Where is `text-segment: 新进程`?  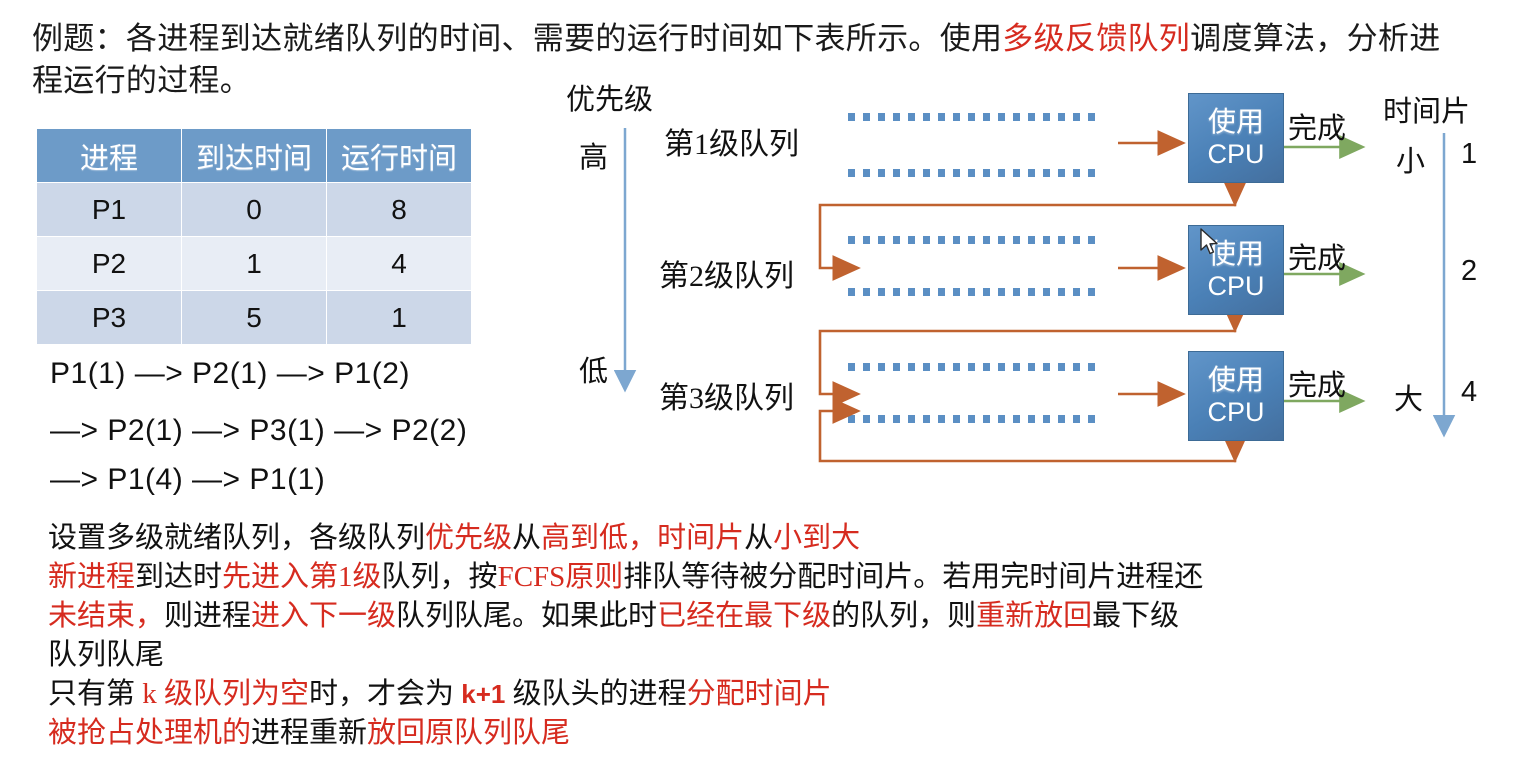 text-segment: 新进程 is located at coordinates (92, 577).